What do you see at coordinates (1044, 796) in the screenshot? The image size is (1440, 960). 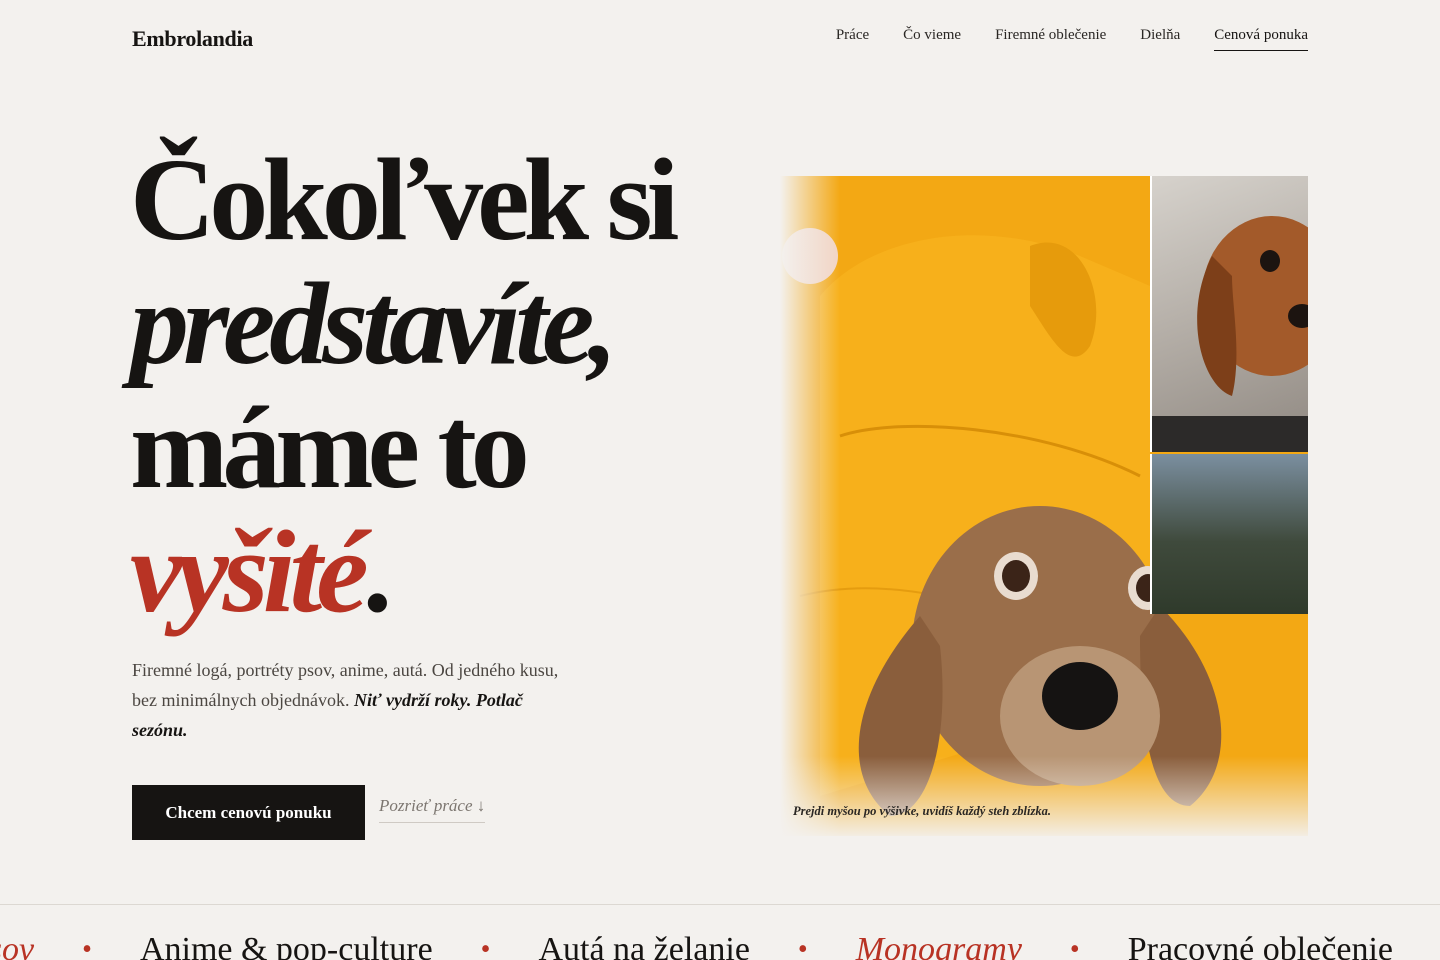 I see `collage-fade-bottom` at bounding box center [1044, 796].